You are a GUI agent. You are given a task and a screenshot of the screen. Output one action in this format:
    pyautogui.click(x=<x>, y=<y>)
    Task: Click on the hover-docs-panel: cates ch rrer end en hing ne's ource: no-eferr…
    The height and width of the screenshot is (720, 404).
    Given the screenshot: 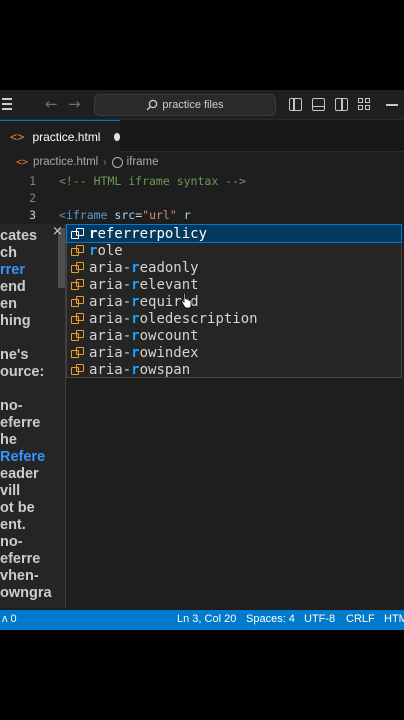 What is the action you would take?
    pyautogui.click(x=33, y=416)
    